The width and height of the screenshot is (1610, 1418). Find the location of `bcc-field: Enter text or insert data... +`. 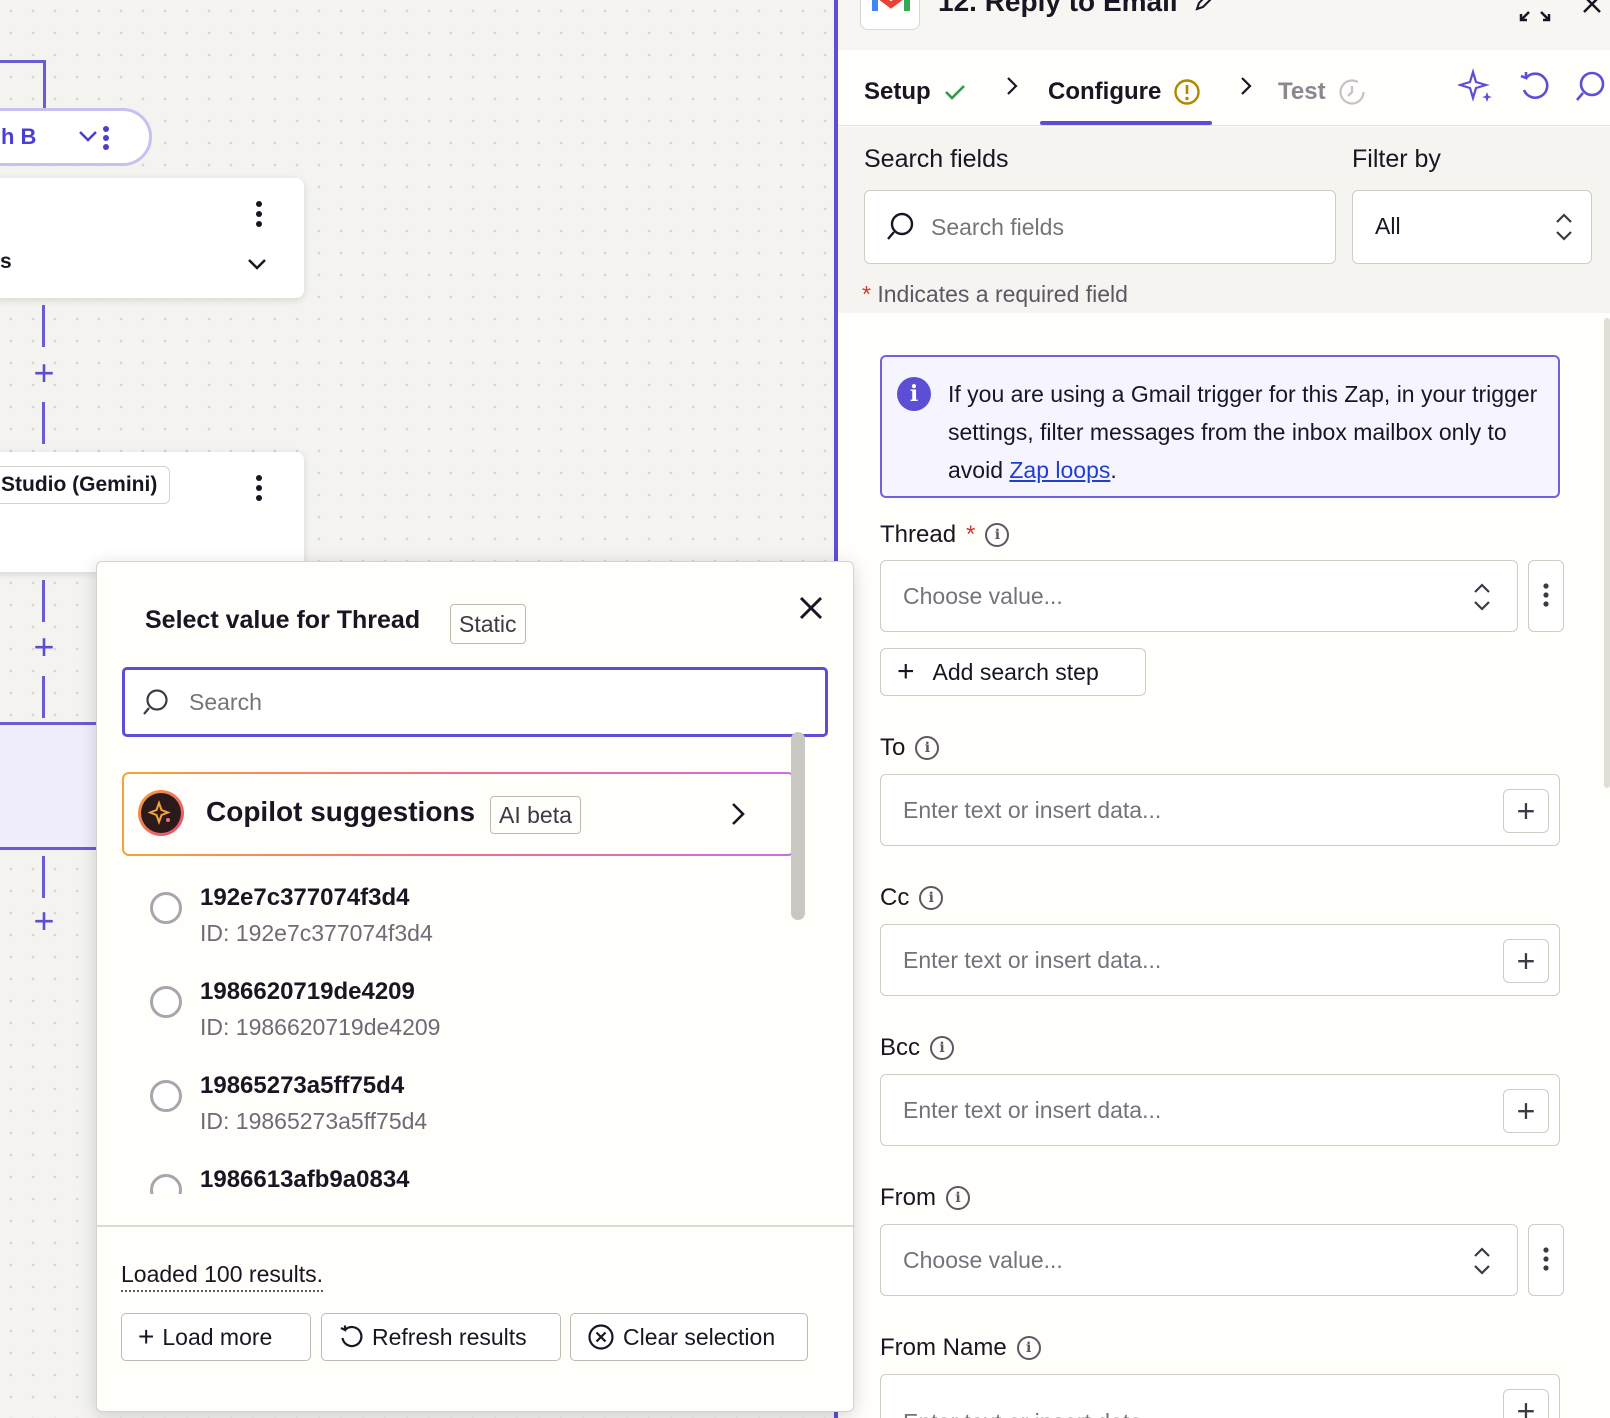

bcc-field: Enter text or insert data... + is located at coordinates (1220, 1110).